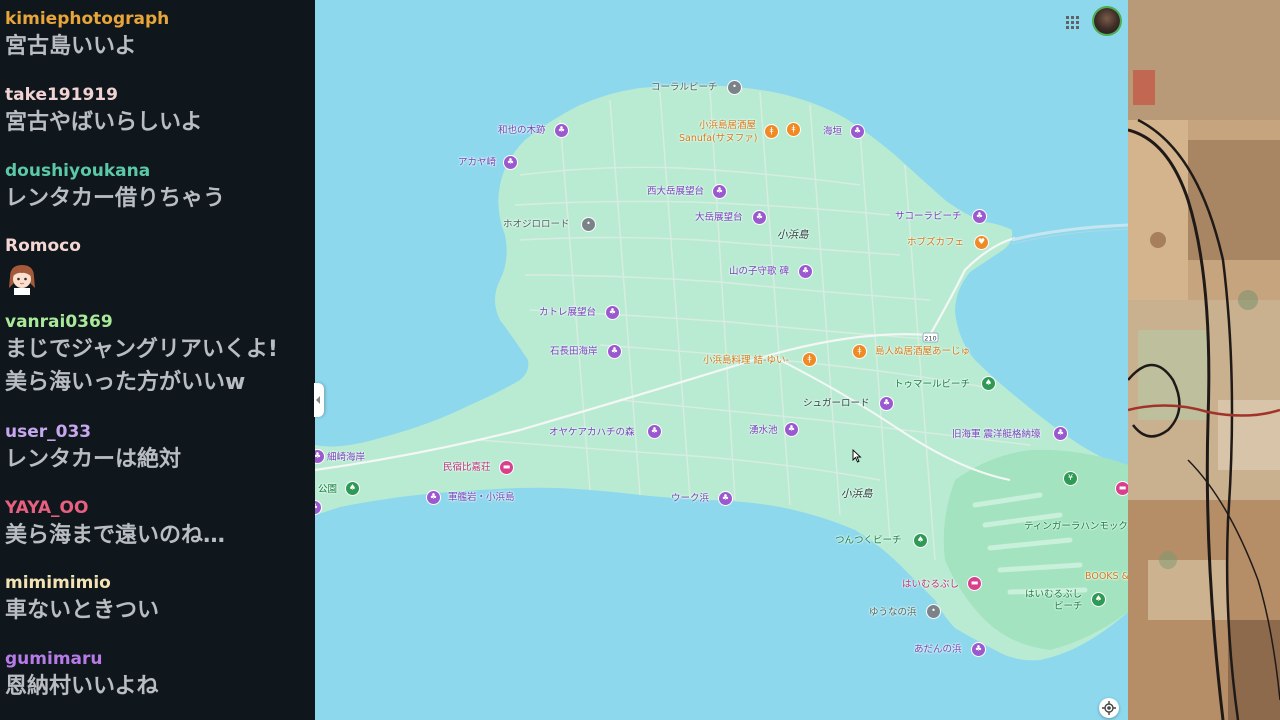 The height and width of the screenshot is (720, 1280). I want to click on place-label: 石長田海岸, so click(574, 352).